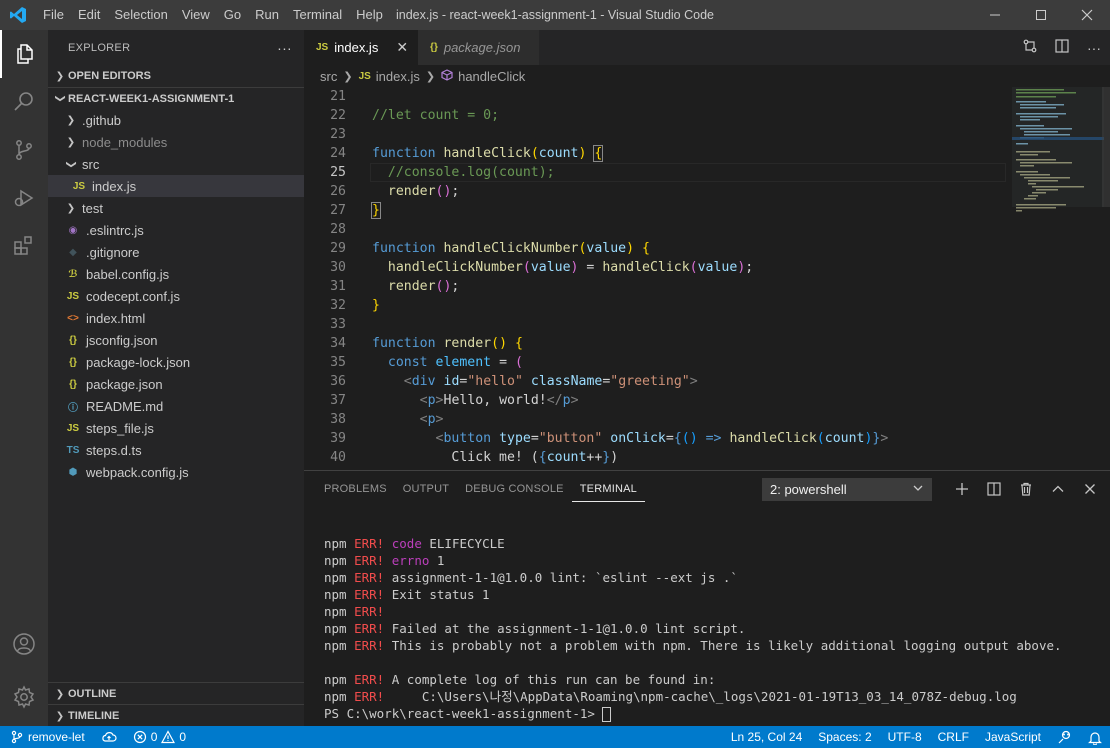 This screenshot has height=748, width=1110. I want to click on code-line: 21, so click(654, 96).